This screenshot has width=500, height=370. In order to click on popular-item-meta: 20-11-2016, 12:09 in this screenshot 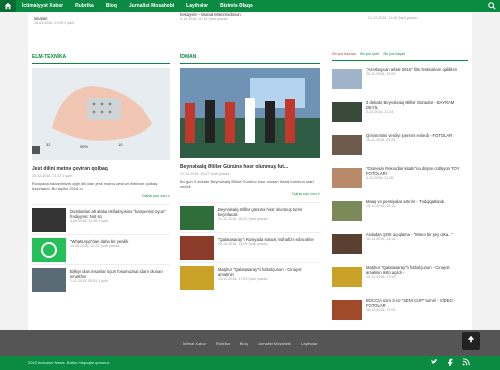, I will do `click(381, 74)`.